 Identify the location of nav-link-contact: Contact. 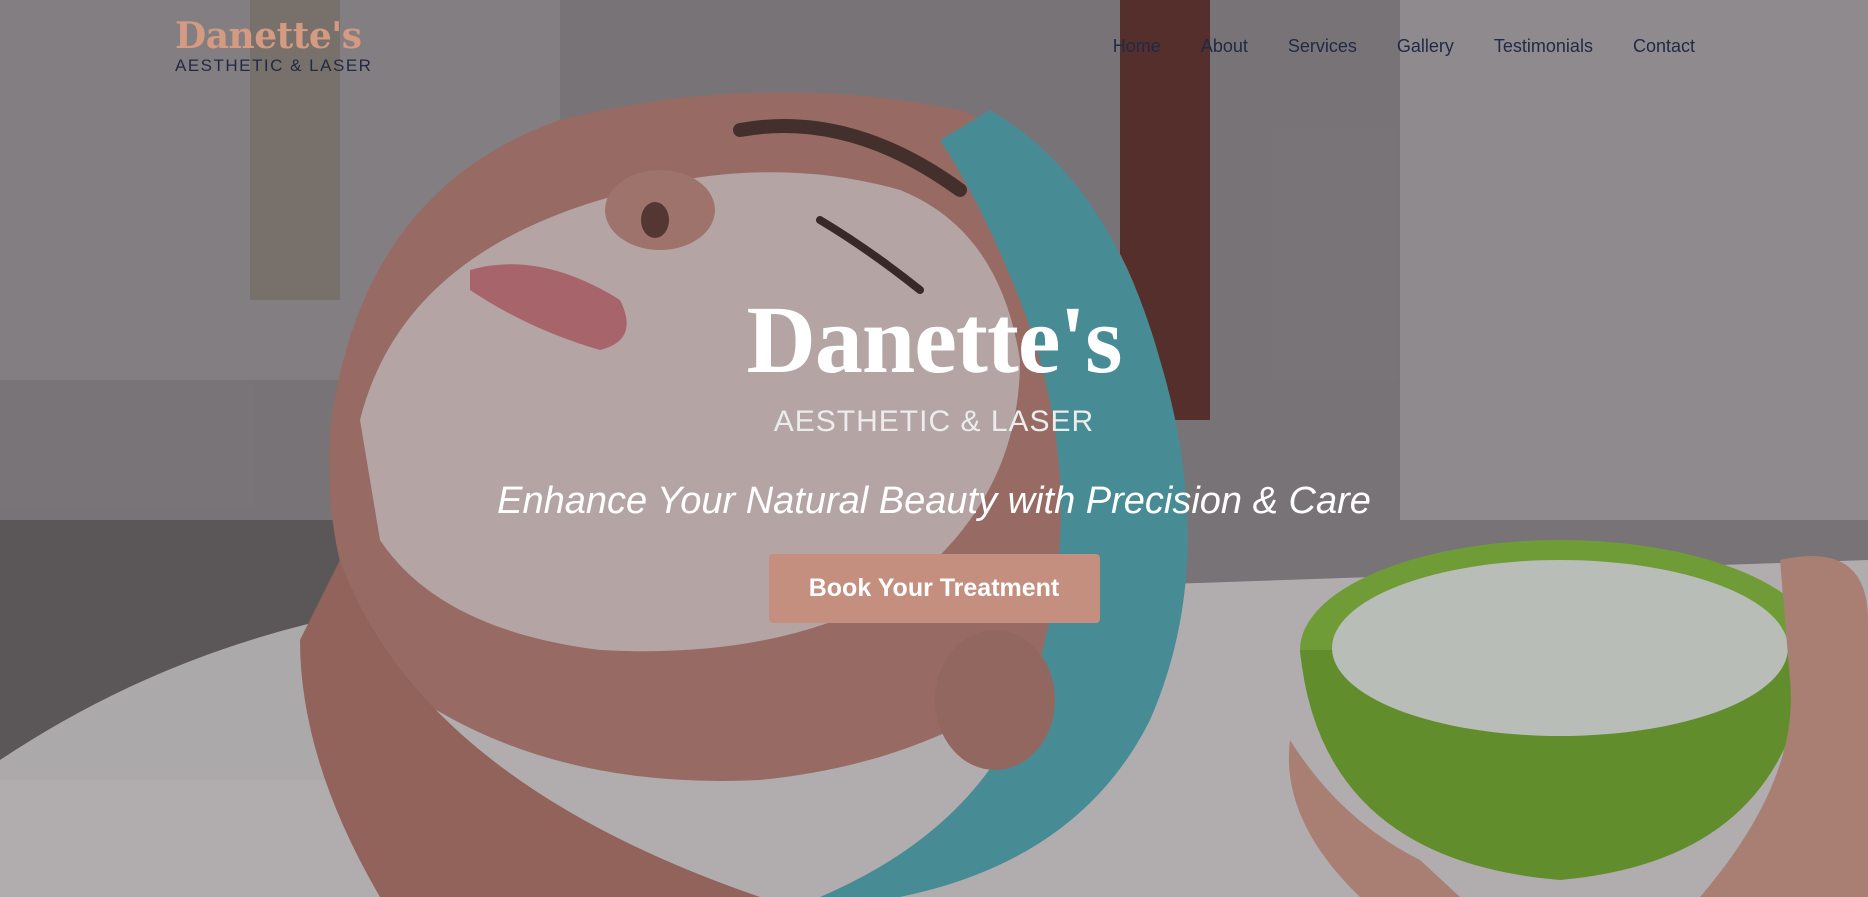
(1664, 46).